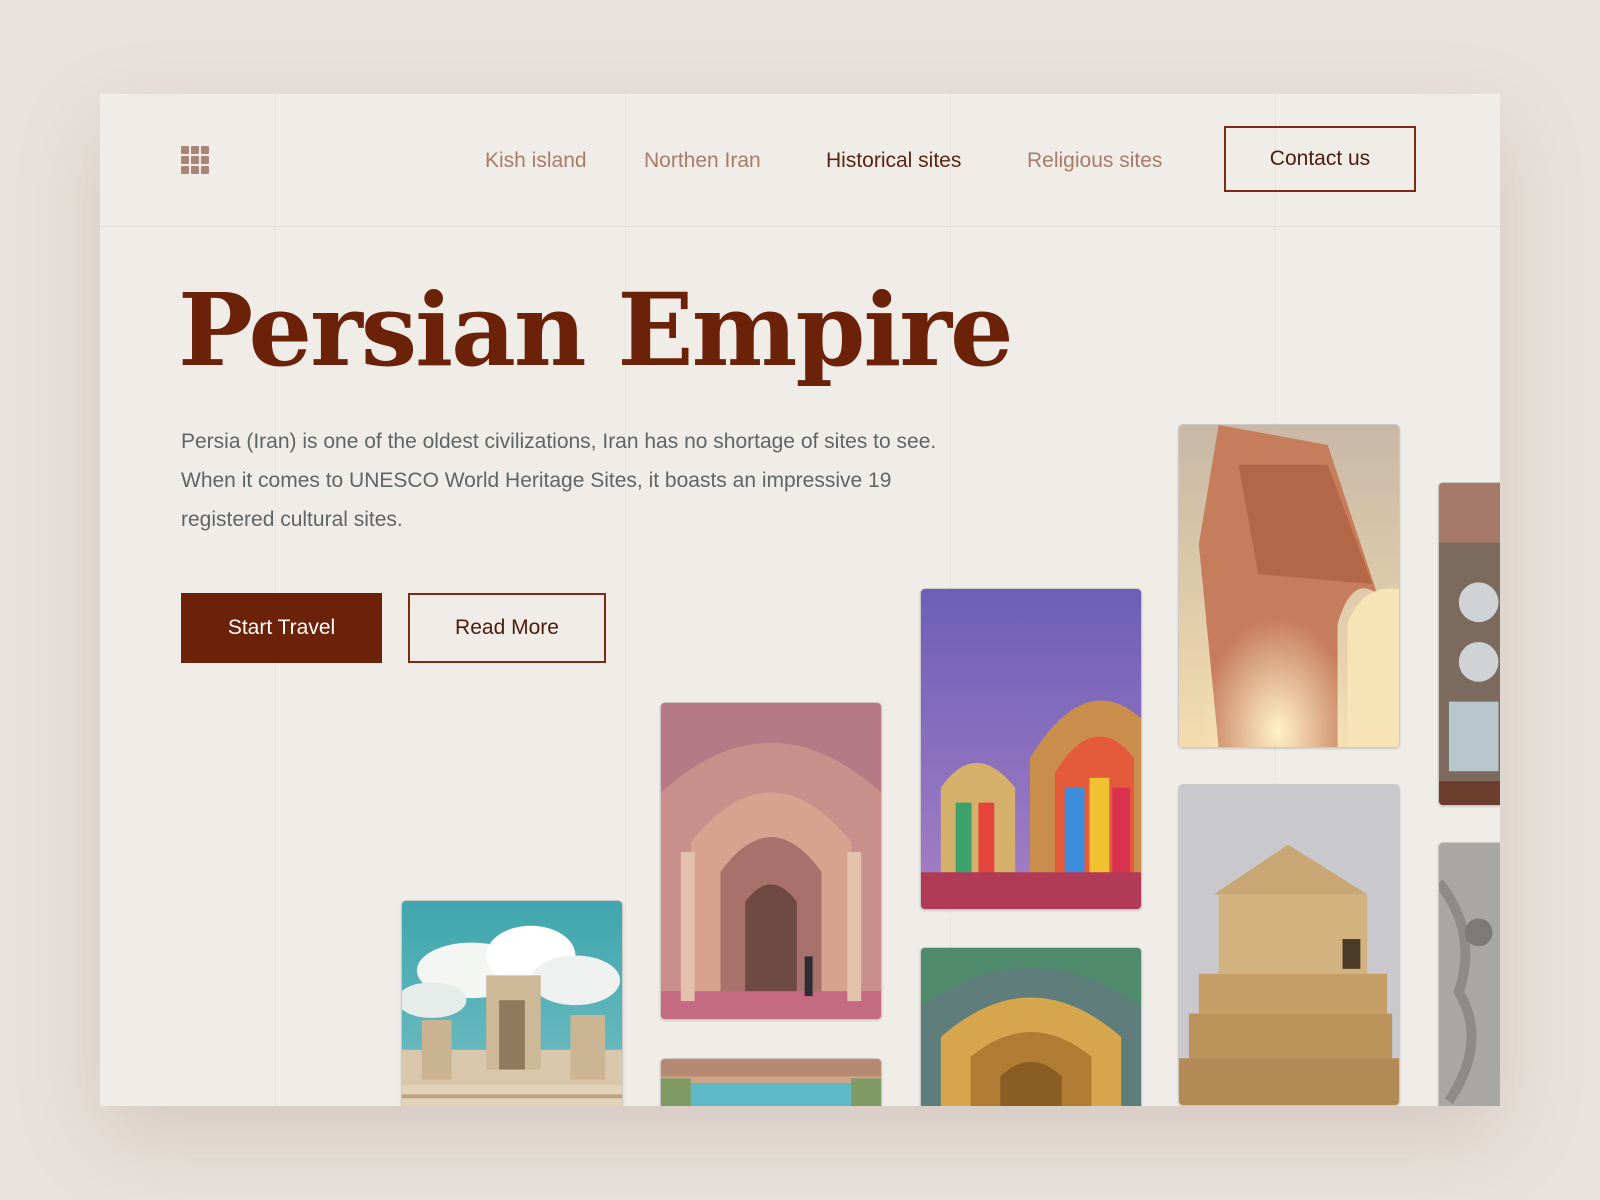  I want to click on start-travel-button: Start Travel, so click(281, 628).